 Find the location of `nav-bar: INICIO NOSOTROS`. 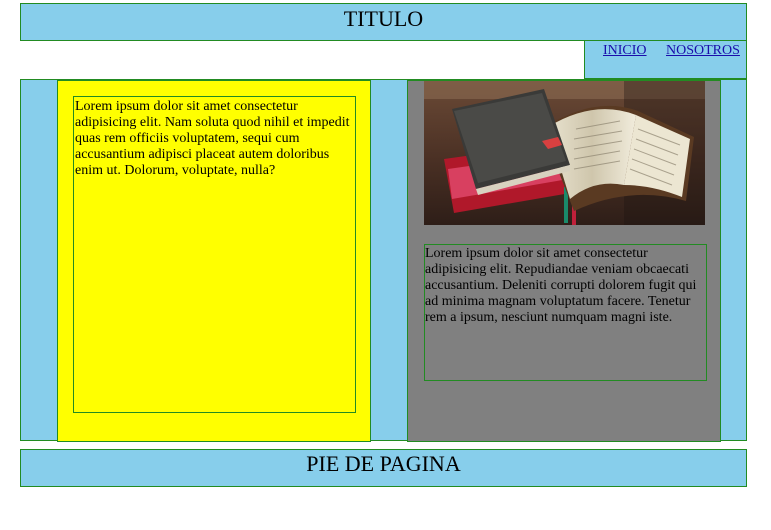

nav-bar: INICIO NOSOTROS is located at coordinates (665, 59).